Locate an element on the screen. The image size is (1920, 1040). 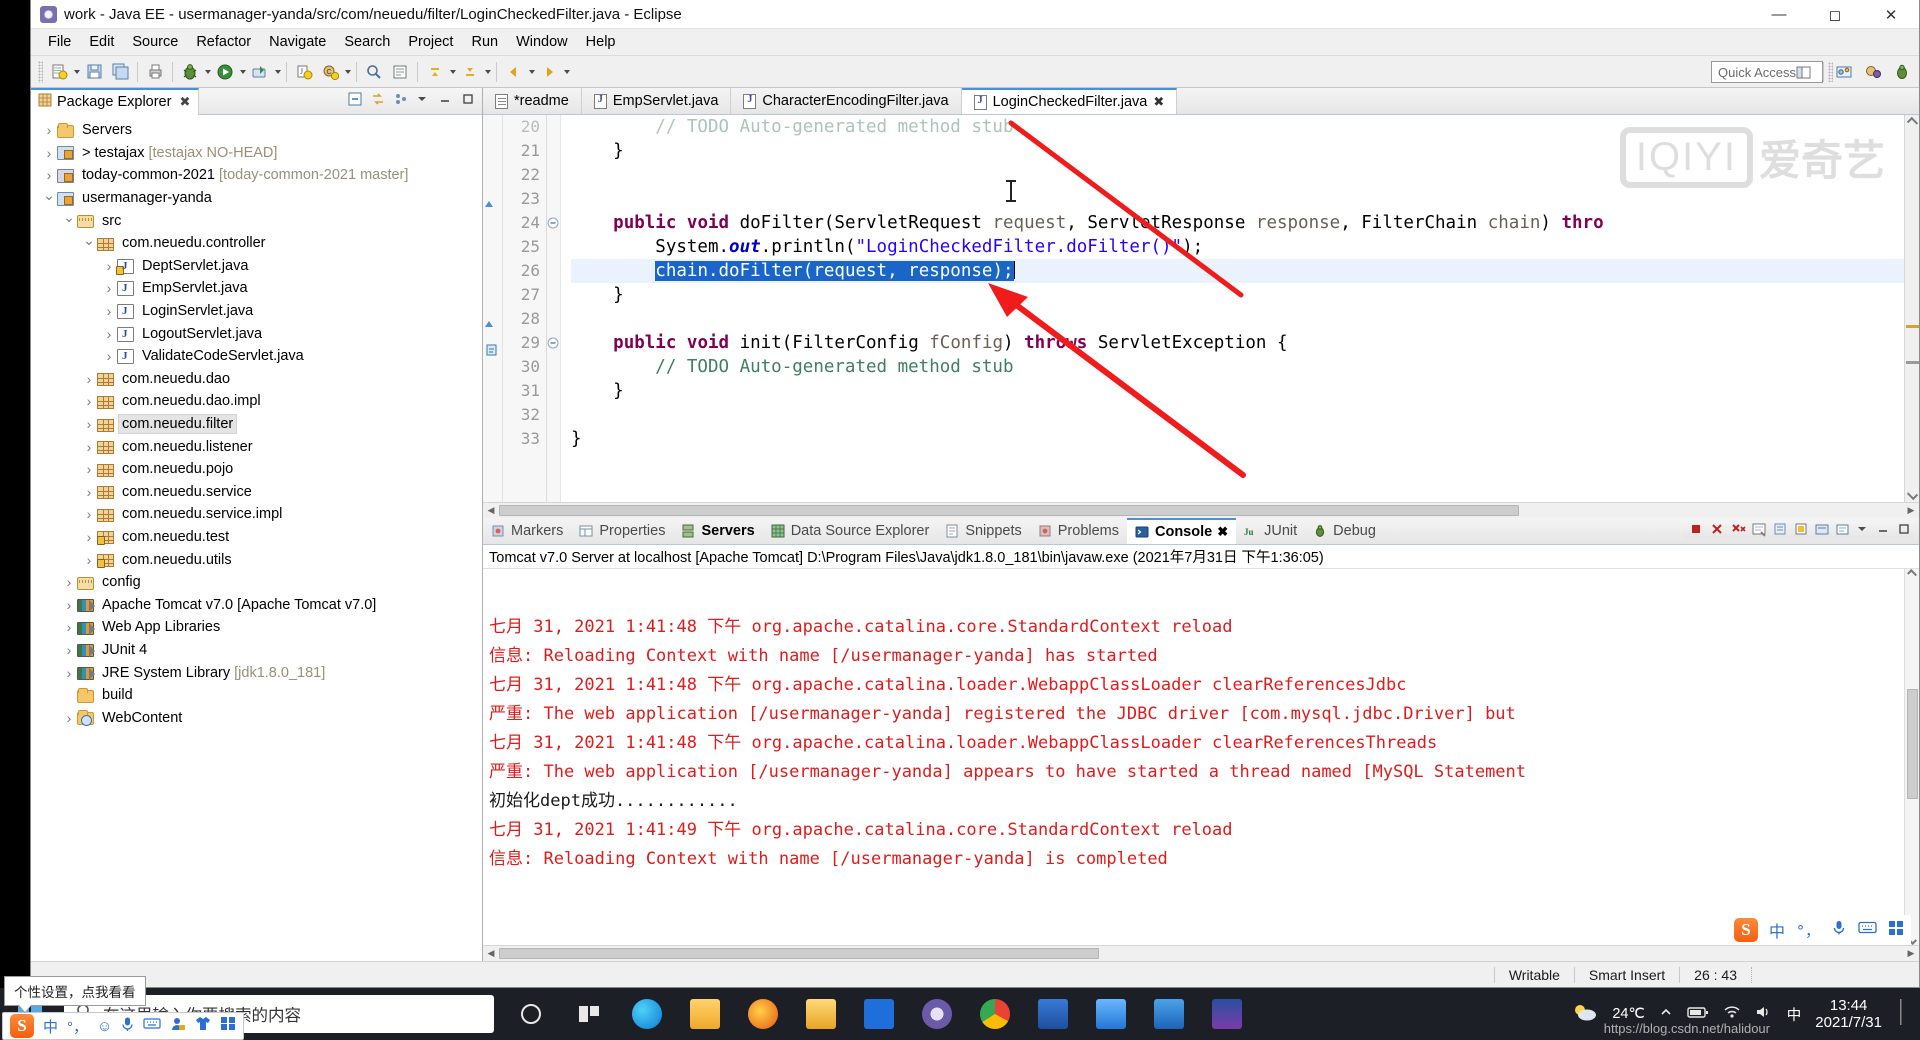
taskbar-firefox-icon is located at coordinates (762, 1014).